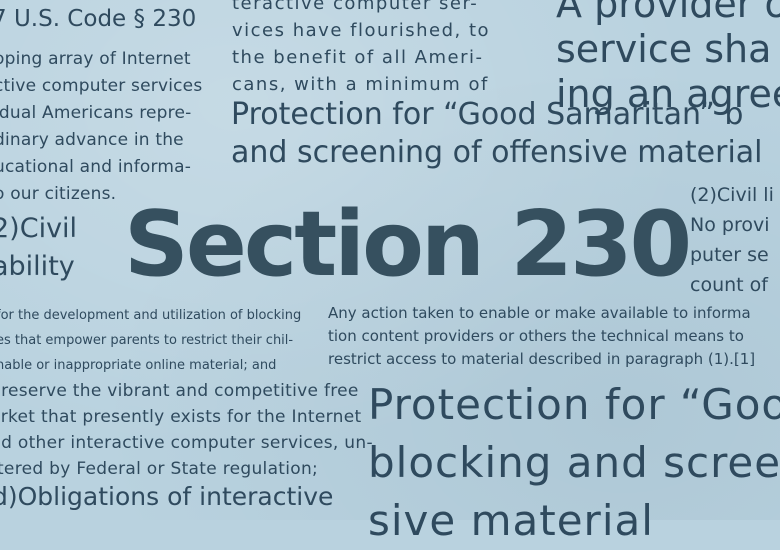  I want to click on civil-liability-left: 2)Civil ability, so click(39, 247).